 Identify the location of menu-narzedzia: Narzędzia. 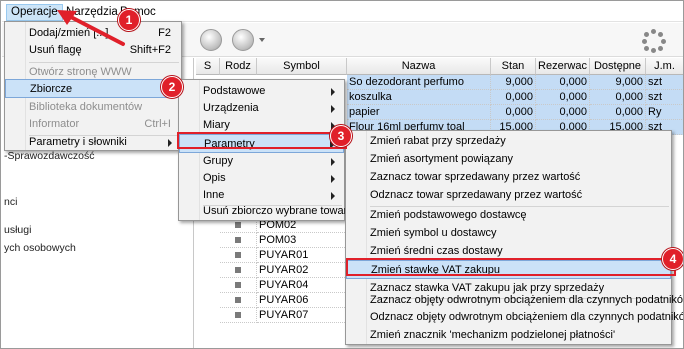
(92, 12).